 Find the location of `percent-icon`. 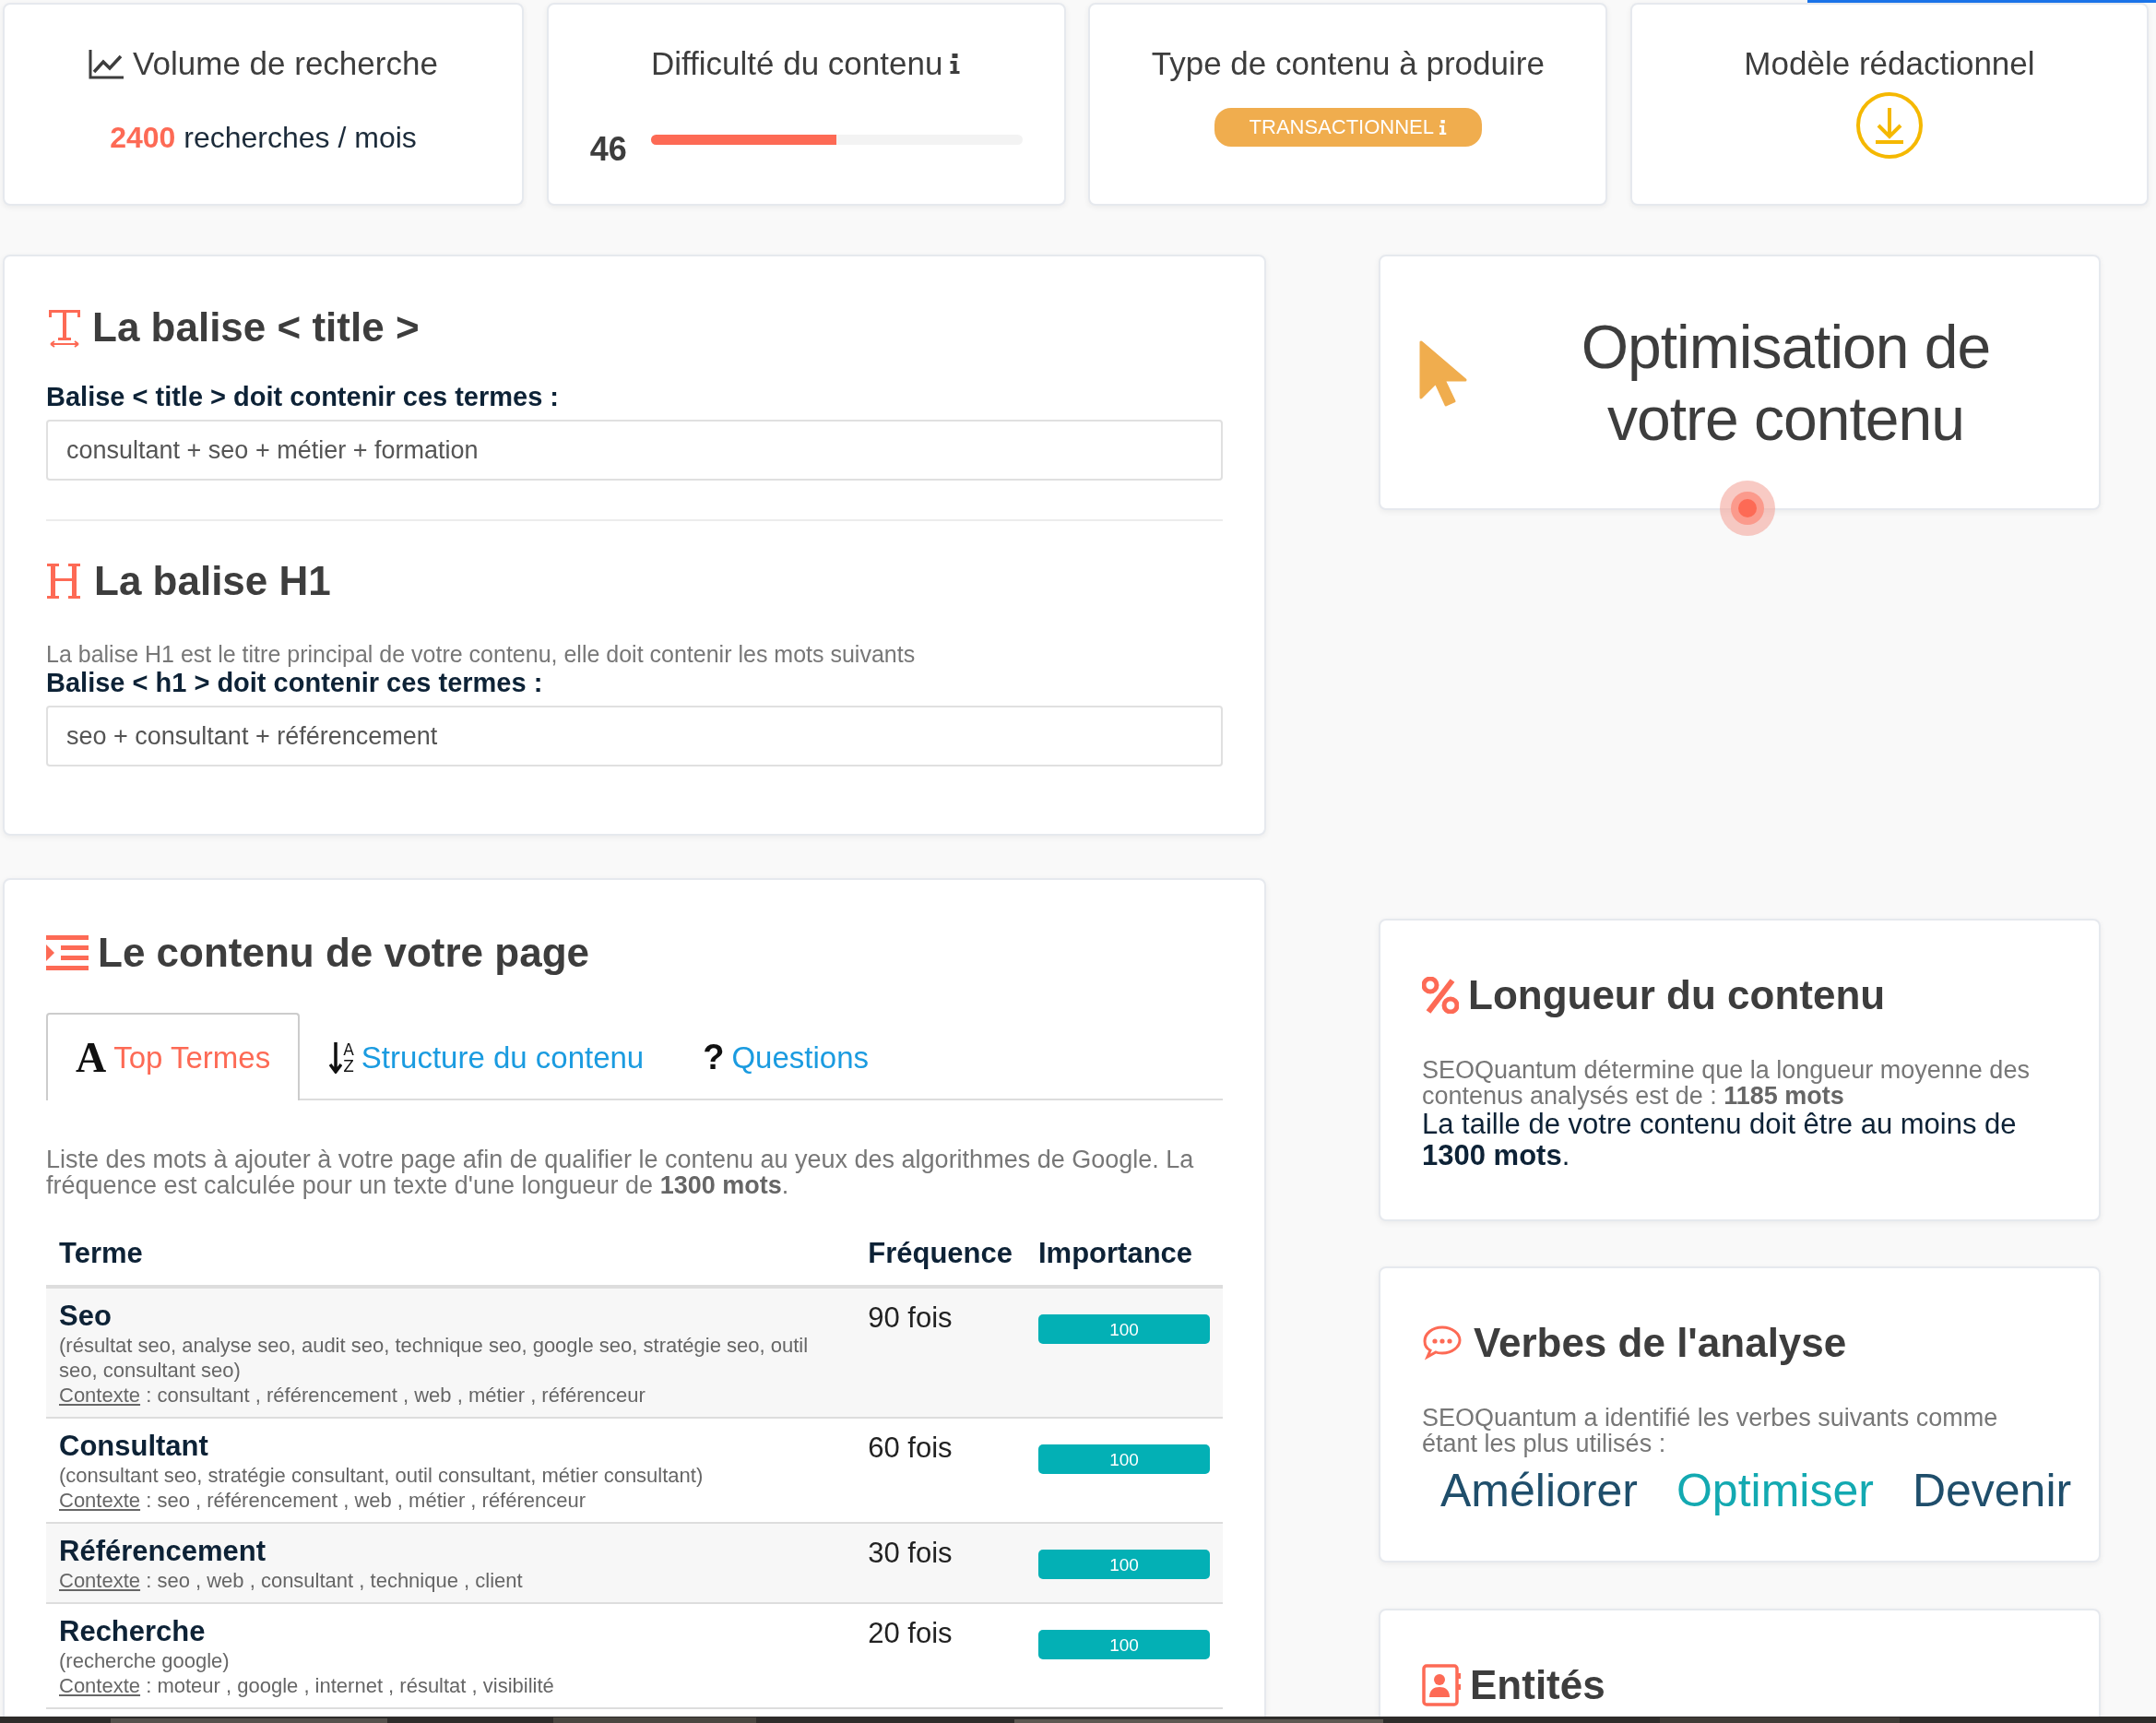

percent-icon is located at coordinates (1441, 995).